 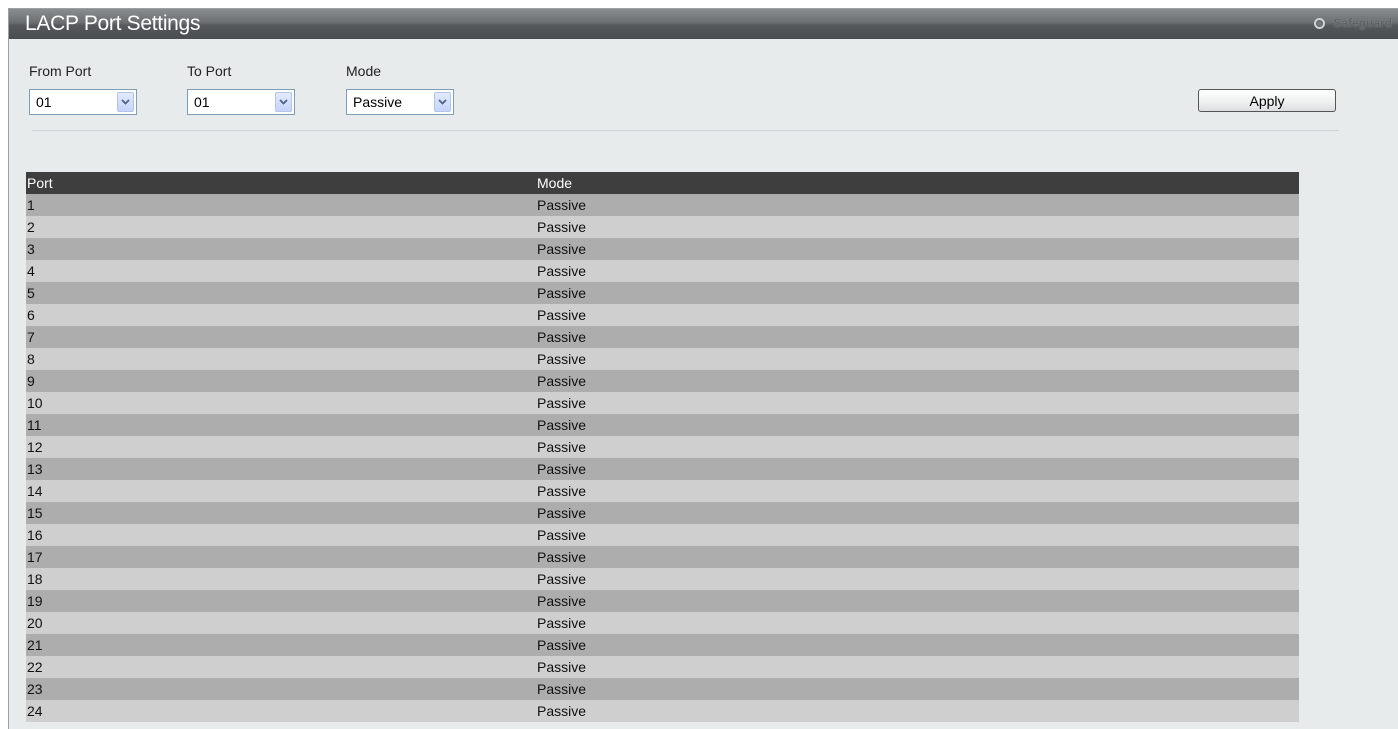 I want to click on port-cell: 21, so click(x=35, y=645).